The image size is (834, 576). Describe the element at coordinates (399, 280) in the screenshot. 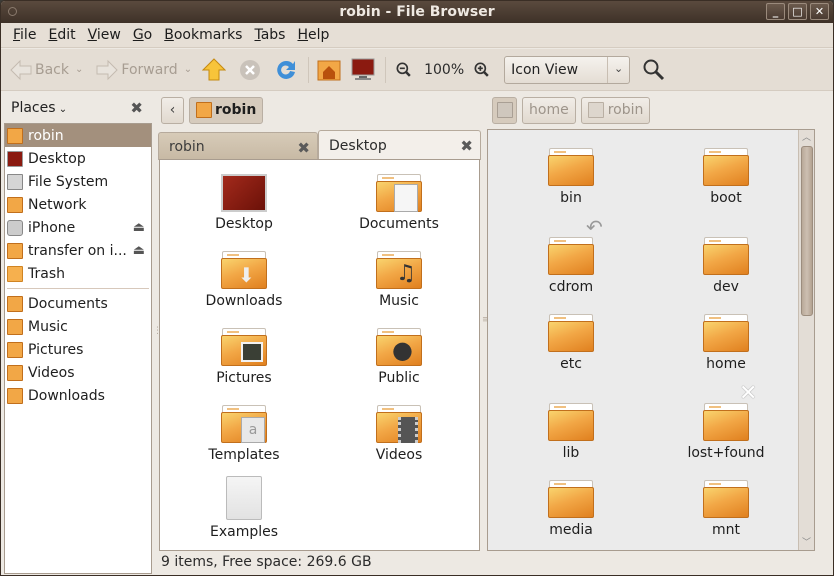

I see `file-item-music: ♫ Music` at that location.